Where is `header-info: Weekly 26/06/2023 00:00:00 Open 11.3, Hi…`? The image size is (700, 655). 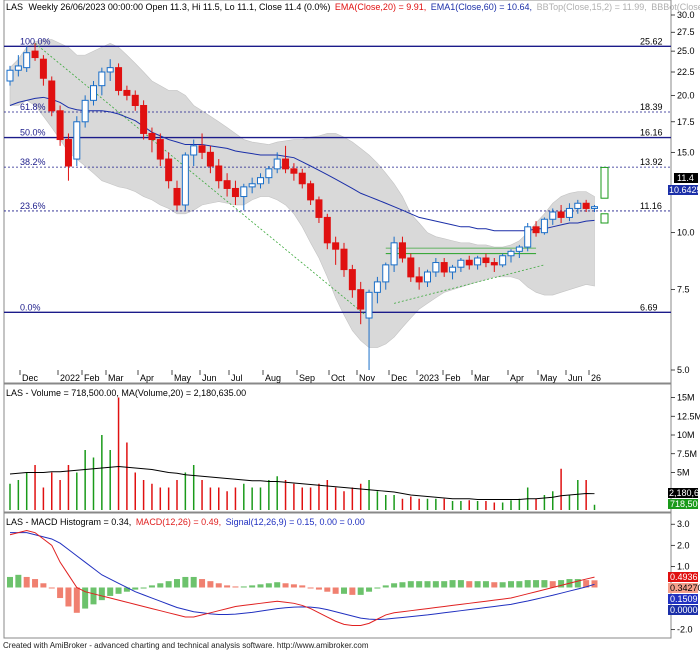
header-info: Weekly 26/06/2023 00:00:00 Open 11.3, Hi… is located at coordinates (180, 7).